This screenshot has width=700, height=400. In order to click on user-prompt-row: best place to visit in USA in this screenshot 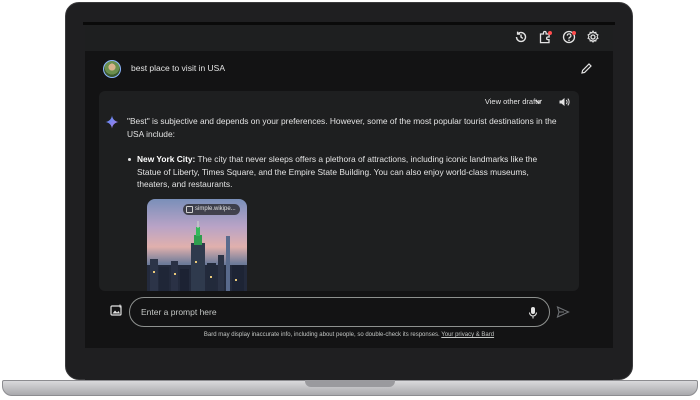, I will do `click(348, 69)`.